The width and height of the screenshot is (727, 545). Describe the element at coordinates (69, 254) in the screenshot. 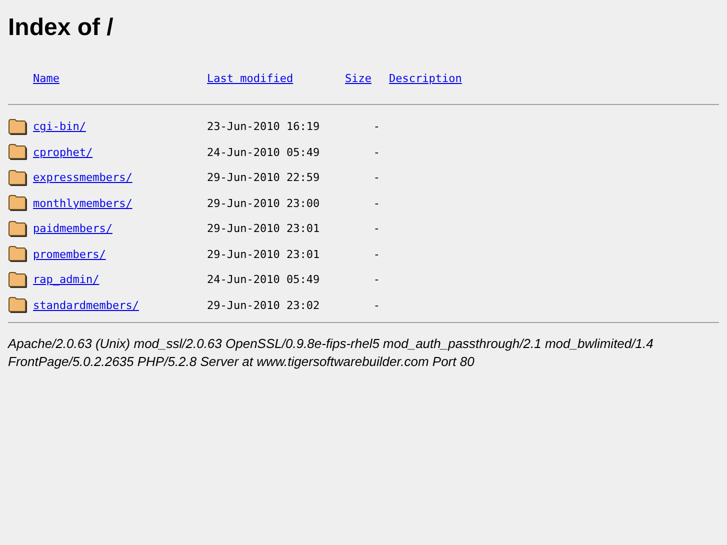

I see `directory-link: promembers/` at that location.